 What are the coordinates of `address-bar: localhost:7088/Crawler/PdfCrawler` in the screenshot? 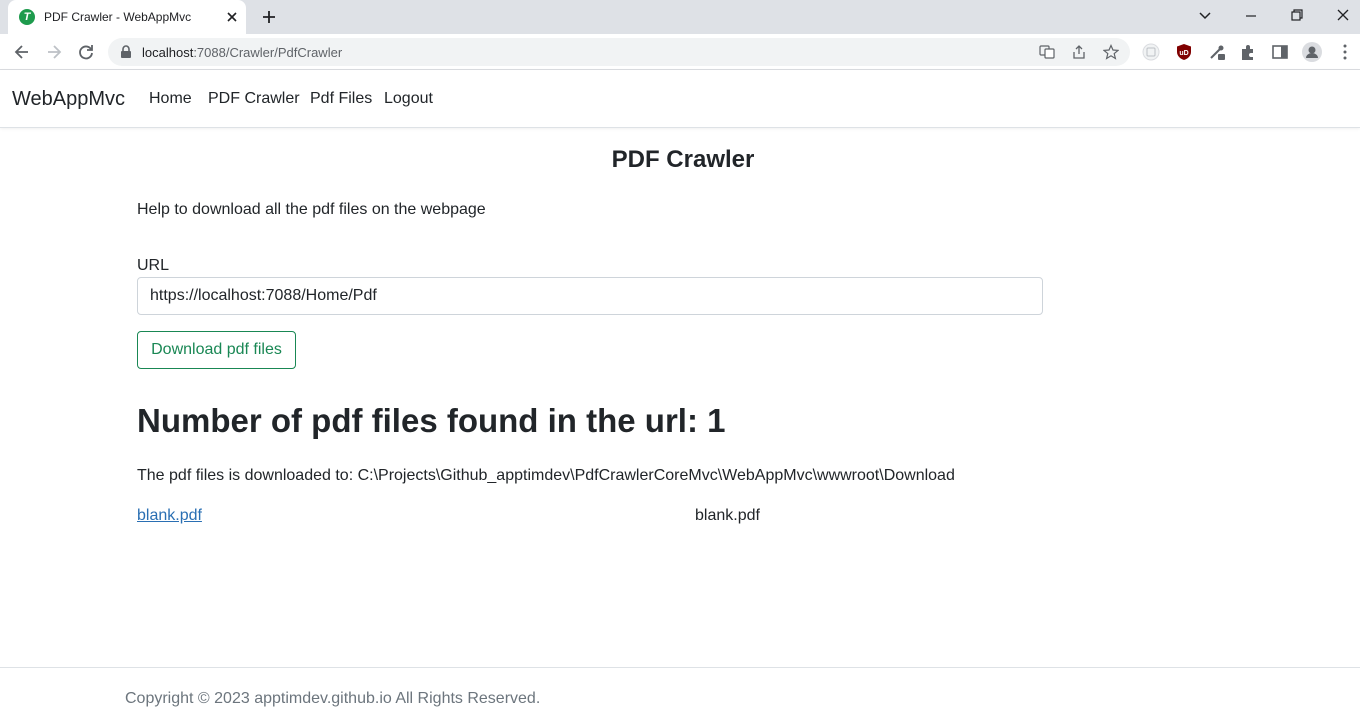 It's located at (619, 52).